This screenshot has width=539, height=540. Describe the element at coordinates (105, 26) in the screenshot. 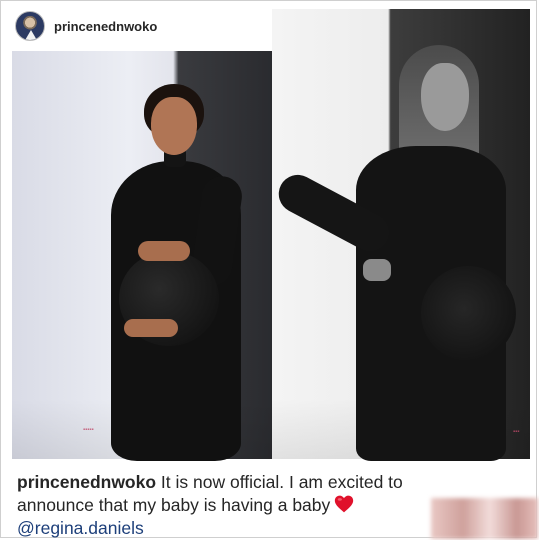

I see `post-username: princenednwoko` at that location.